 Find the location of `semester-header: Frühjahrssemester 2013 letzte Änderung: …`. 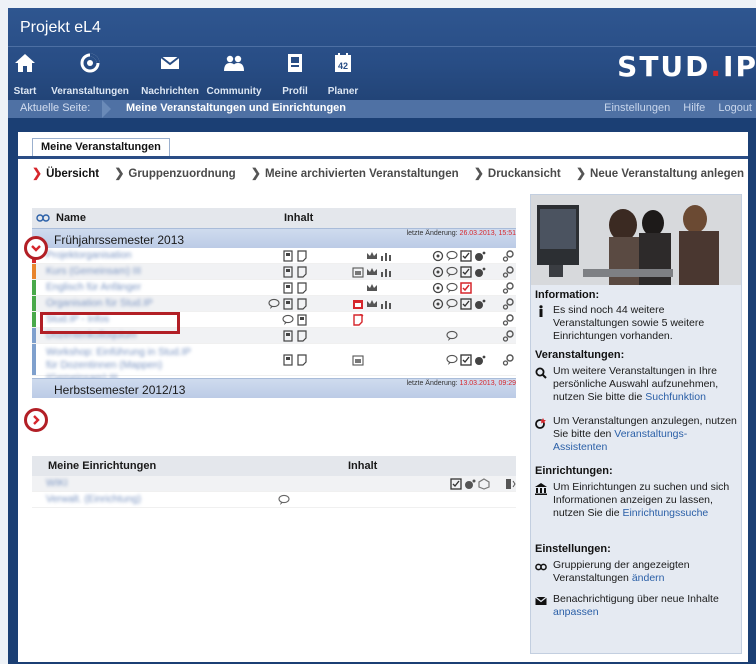

semester-header: Frühjahrssemester 2013 letzte Änderung: … is located at coordinates (274, 238).